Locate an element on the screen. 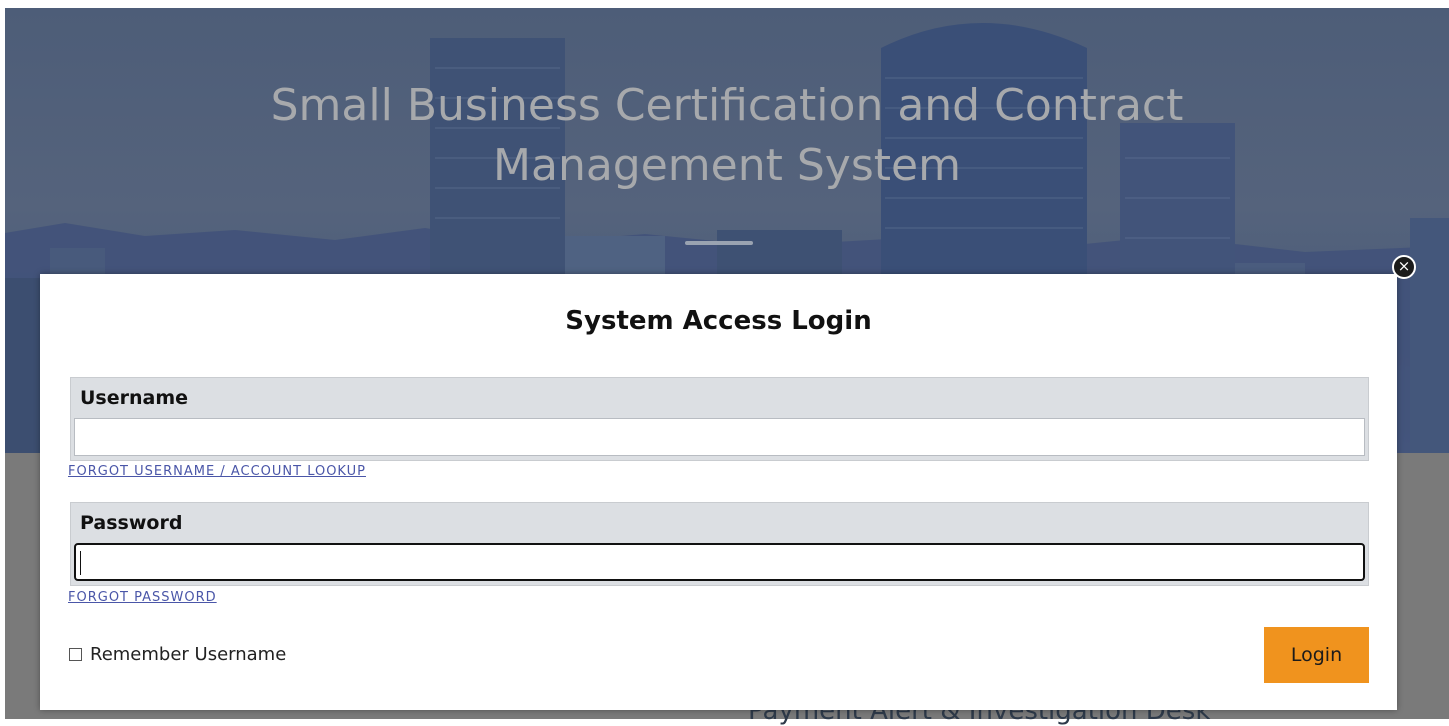 Image resolution: width=1449 pixels, height=726 pixels. close-icon: × is located at coordinates (1404, 267).